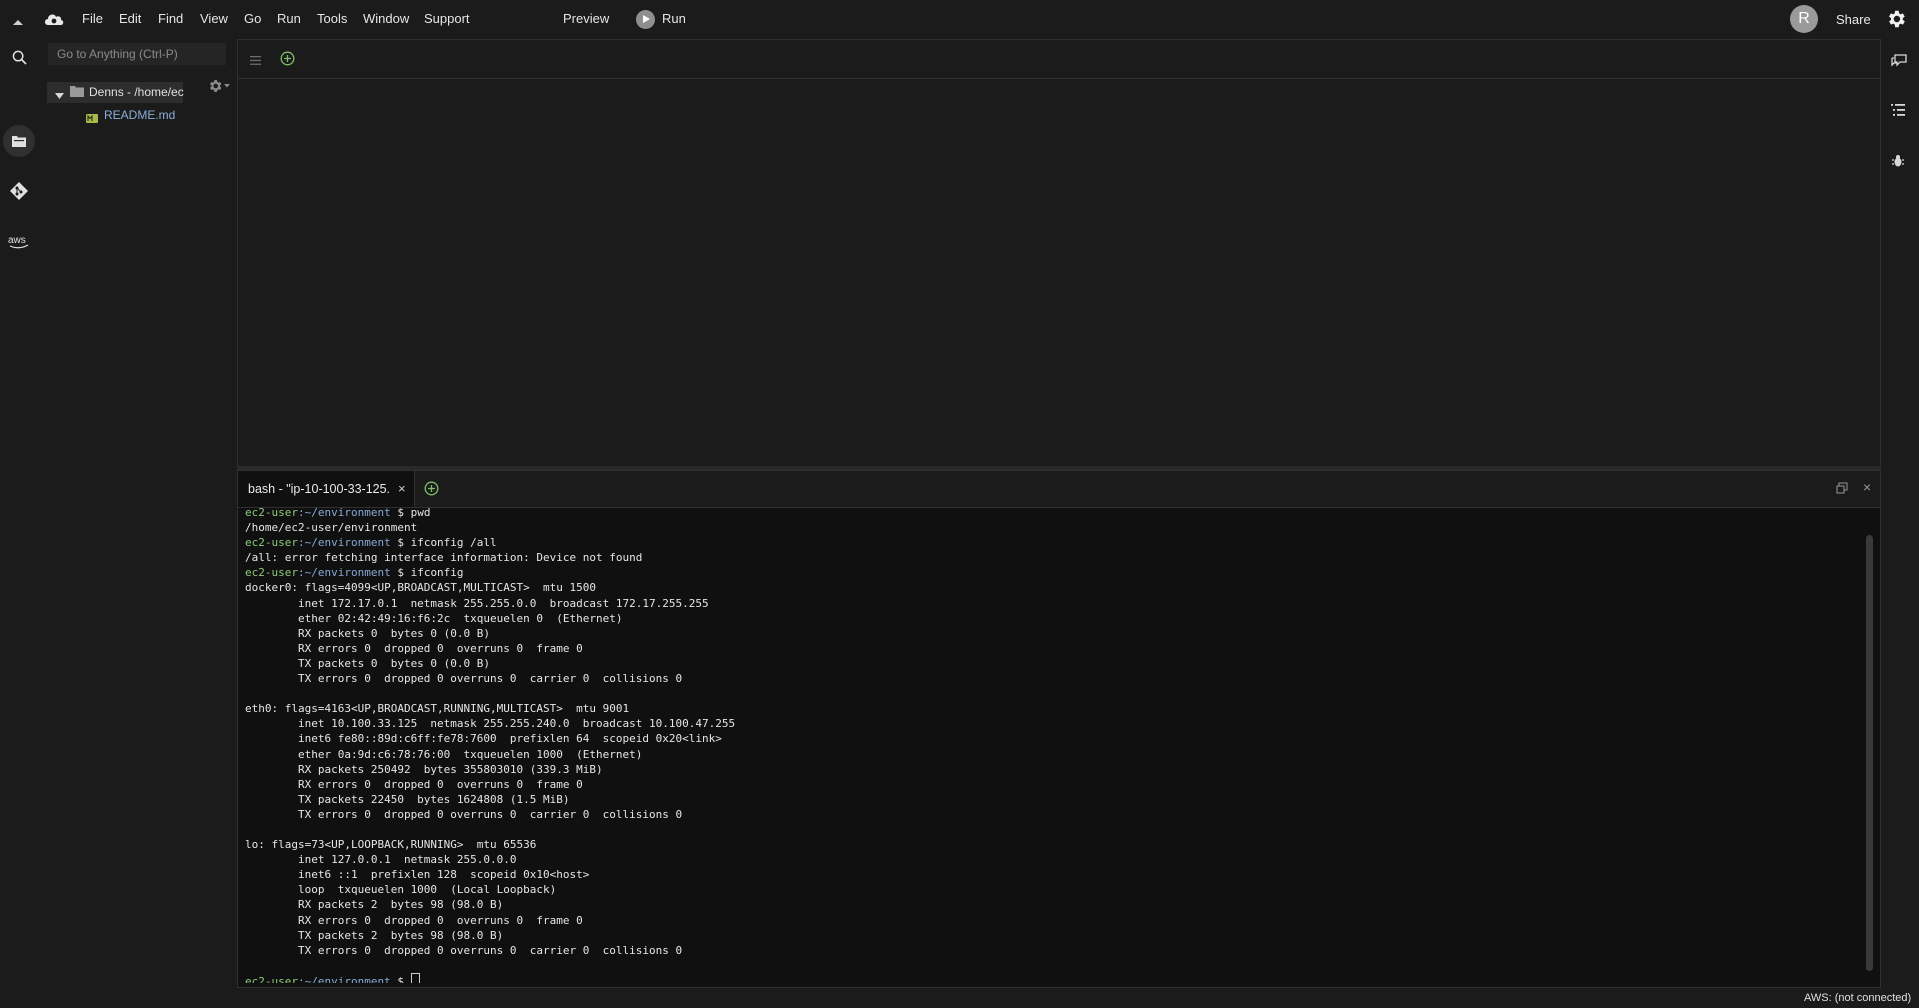 This screenshot has width=1919, height=1008. Describe the element at coordinates (386, 18) in the screenshot. I see `menu-window: Window` at that location.